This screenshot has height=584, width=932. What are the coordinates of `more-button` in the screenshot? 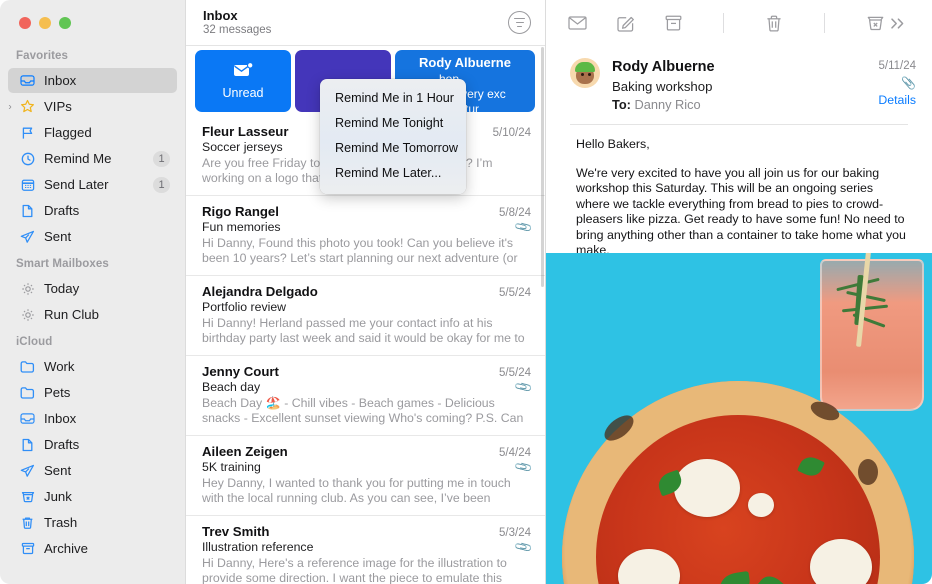 It's located at (897, 23).